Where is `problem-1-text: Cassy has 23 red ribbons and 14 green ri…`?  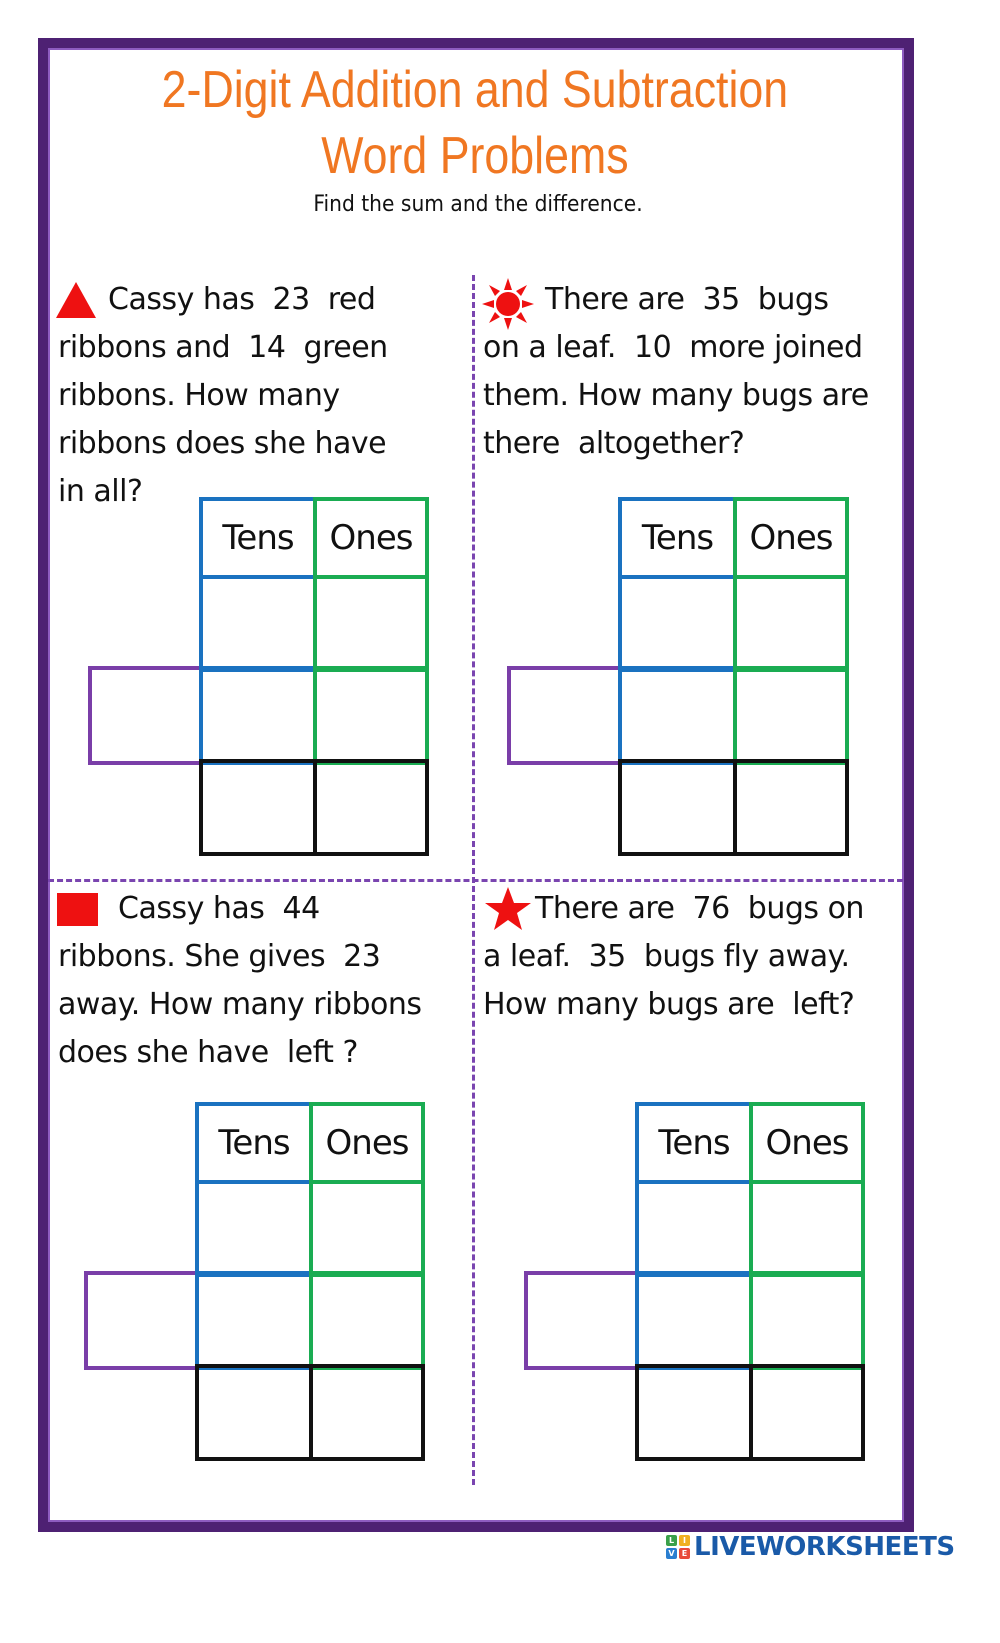 problem-1-text: Cassy has 23 red ribbons and 14 green ri… is located at coordinates (268, 396).